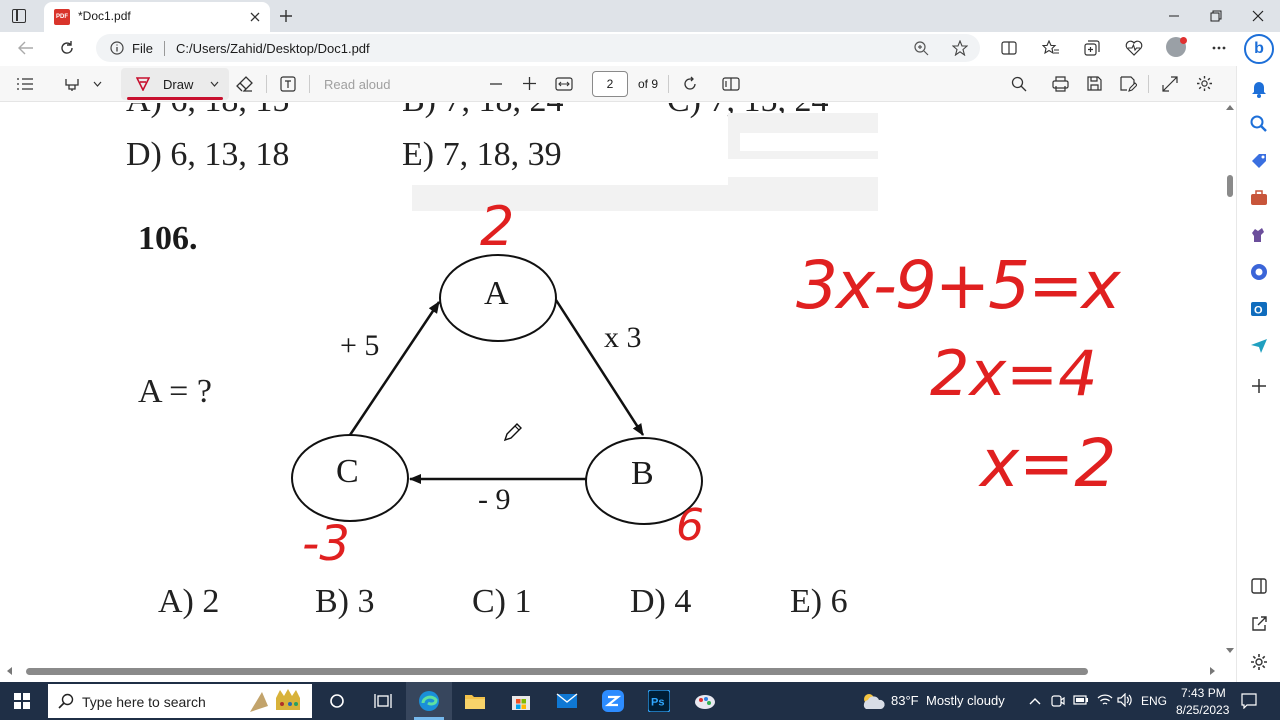 This screenshot has height=720, width=1280. What do you see at coordinates (538, 48) in the screenshot?
I see `url-box: File C:/Users/Zahid/Desktop/Doc1.pdf` at bounding box center [538, 48].